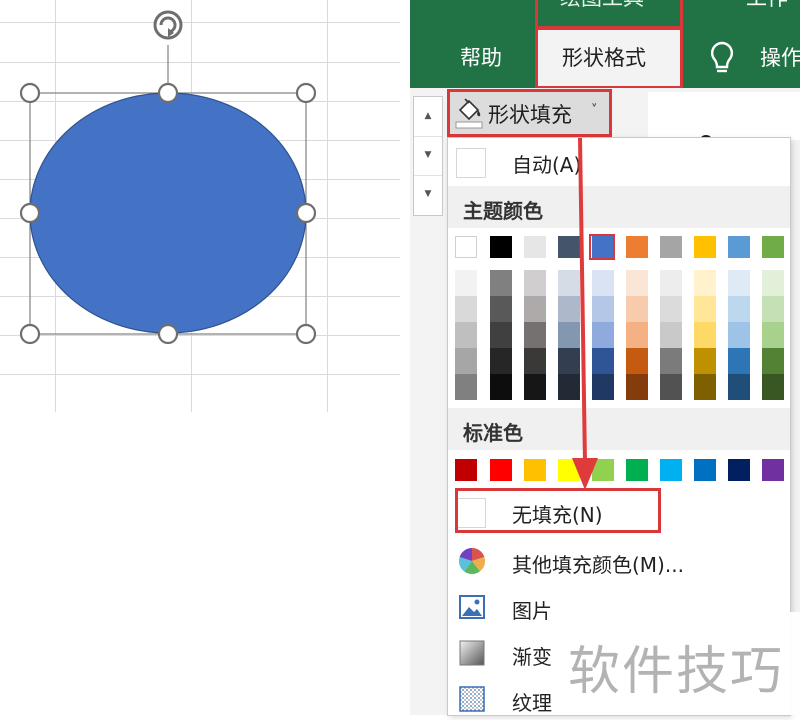 This screenshot has width=800, height=720. I want to click on theme-colors-heading-text: 主题颜色, so click(503, 211).